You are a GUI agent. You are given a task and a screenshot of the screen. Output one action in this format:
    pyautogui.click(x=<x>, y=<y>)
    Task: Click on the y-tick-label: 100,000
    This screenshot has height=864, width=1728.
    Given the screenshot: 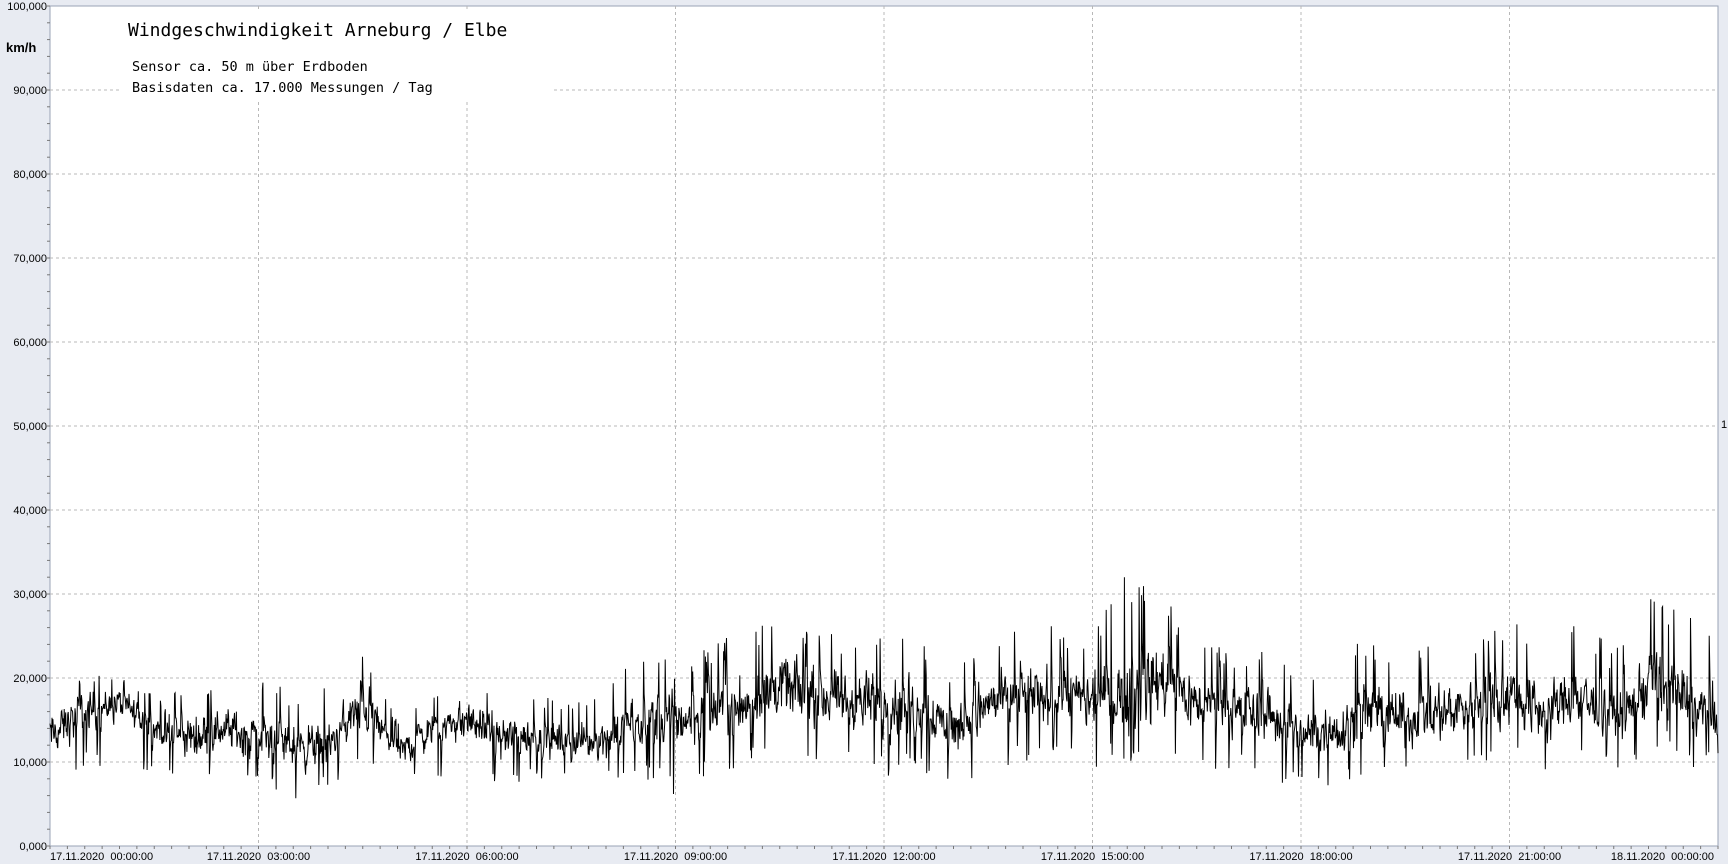 What is the action you would take?
    pyautogui.click(x=27, y=7)
    